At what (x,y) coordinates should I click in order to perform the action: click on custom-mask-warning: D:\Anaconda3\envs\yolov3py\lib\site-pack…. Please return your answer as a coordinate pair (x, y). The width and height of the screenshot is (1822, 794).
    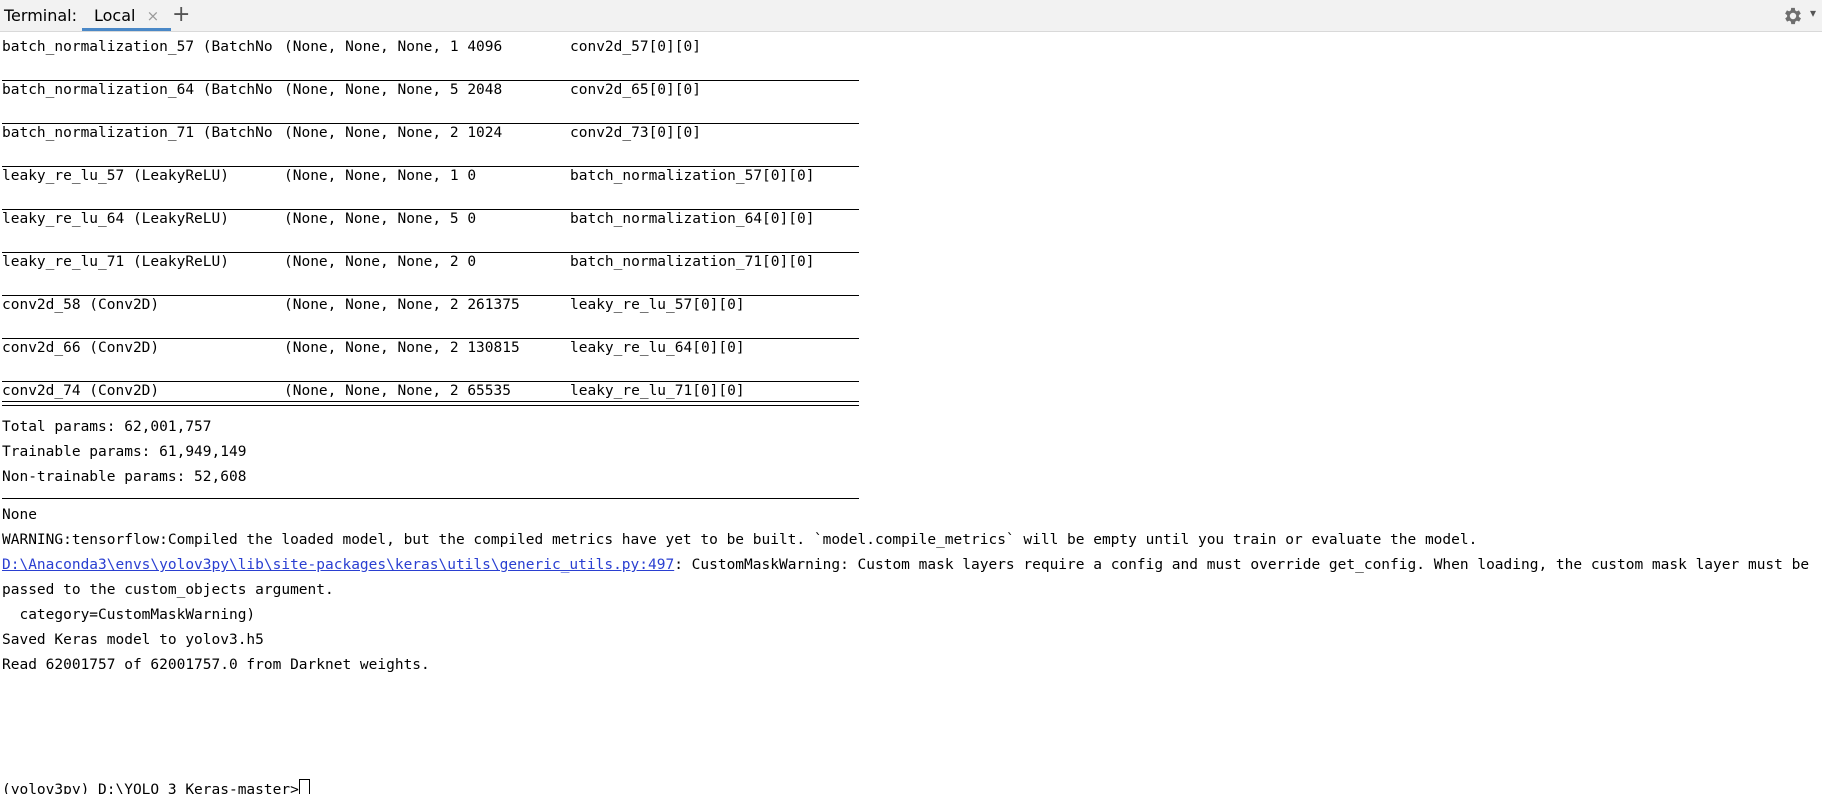
    Looking at the image, I should click on (905, 565).